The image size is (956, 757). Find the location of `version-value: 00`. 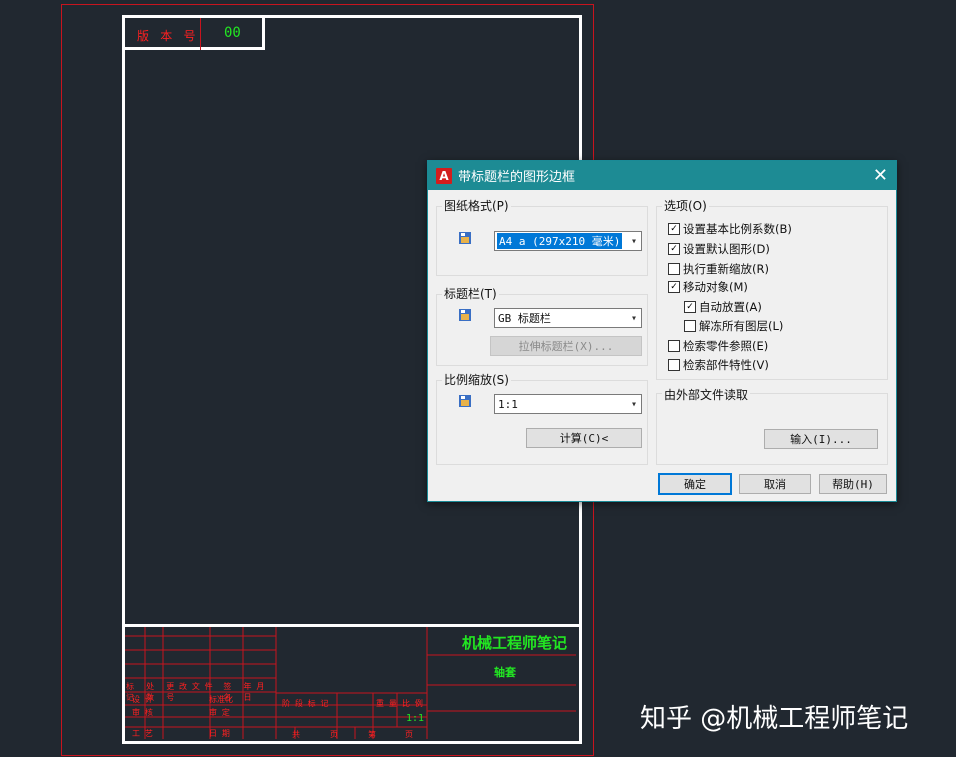

version-value: 00 is located at coordinates (232, 33).